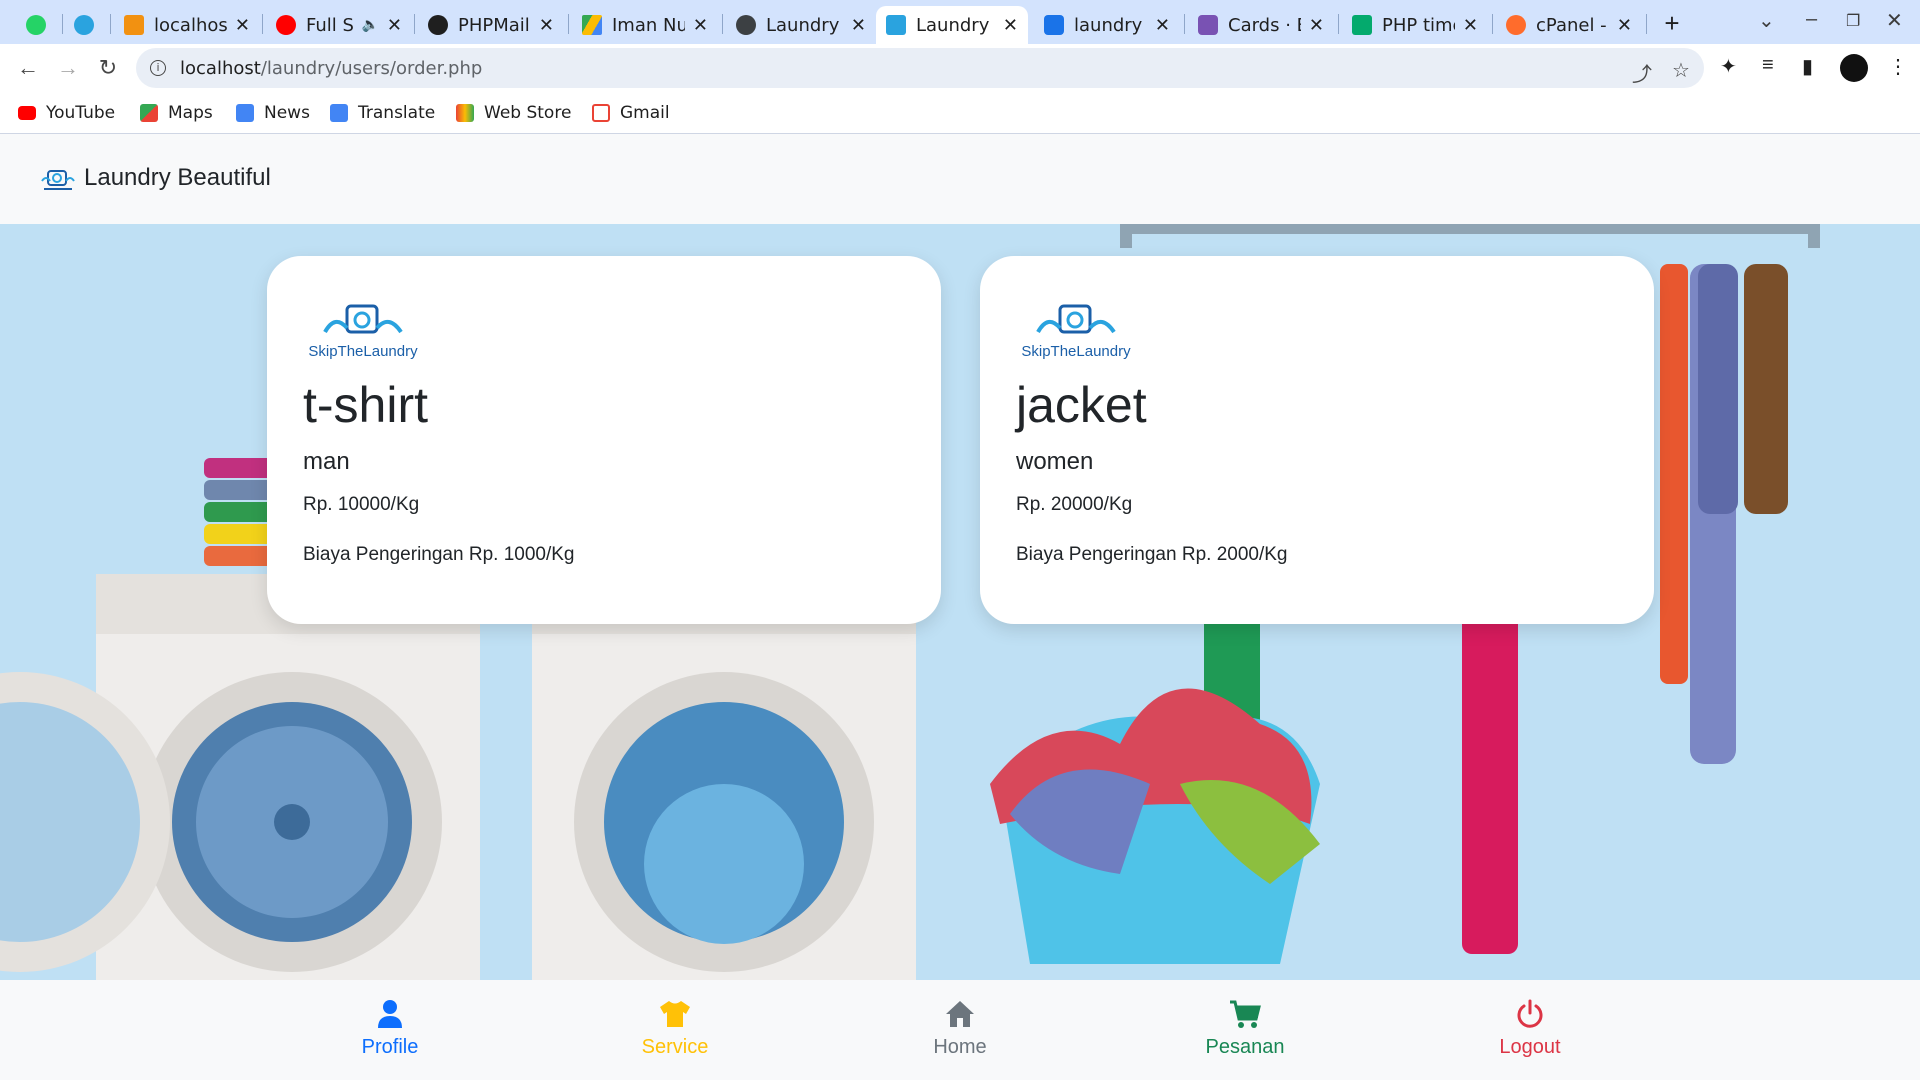  What do you see at coordinates (960, 1014) in the screenshot?
I see `home-icon` at bounding box center [960, 1014].